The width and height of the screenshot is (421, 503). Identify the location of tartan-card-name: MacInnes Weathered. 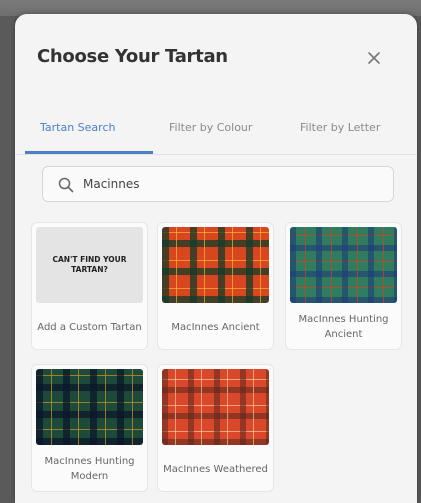
(215, 469).